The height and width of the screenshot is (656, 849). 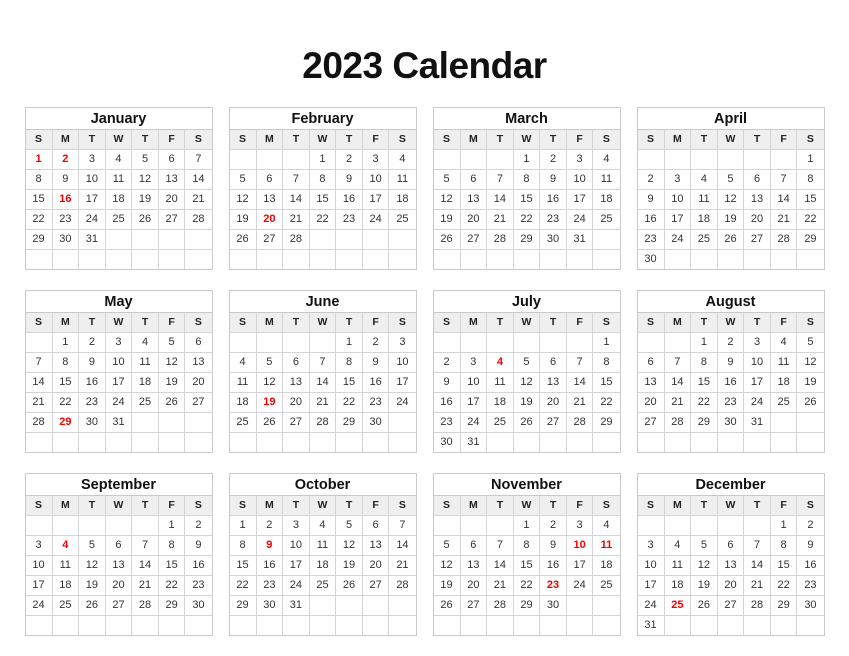 What do you see at coordinates (269, 545) in the screenshot?
I see `day-cell-holiday: 9` at bounding box center [269, 545].